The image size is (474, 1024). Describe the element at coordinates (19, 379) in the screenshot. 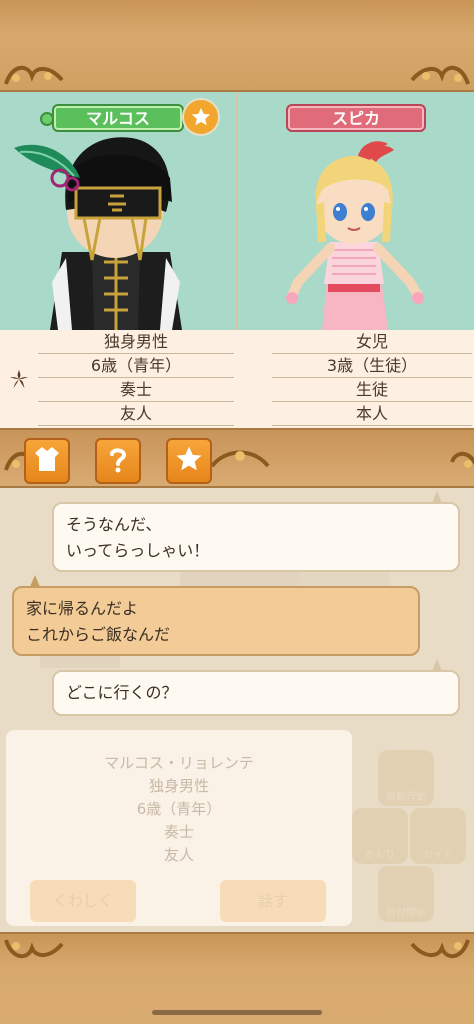

I see `flower-icon` at that location.